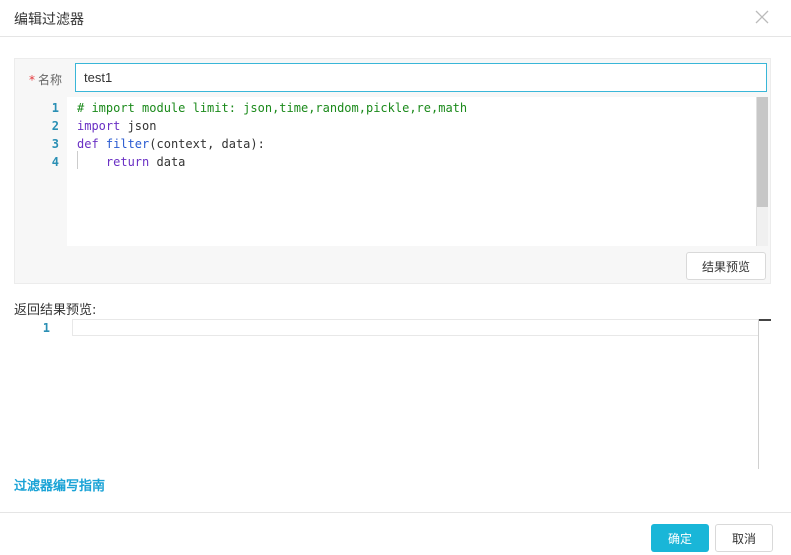 The image size is (791, 555). What do you see at coordinates (138, 126) in the screenshot?
I see `code-text: json` at bounding box center [138, 126].